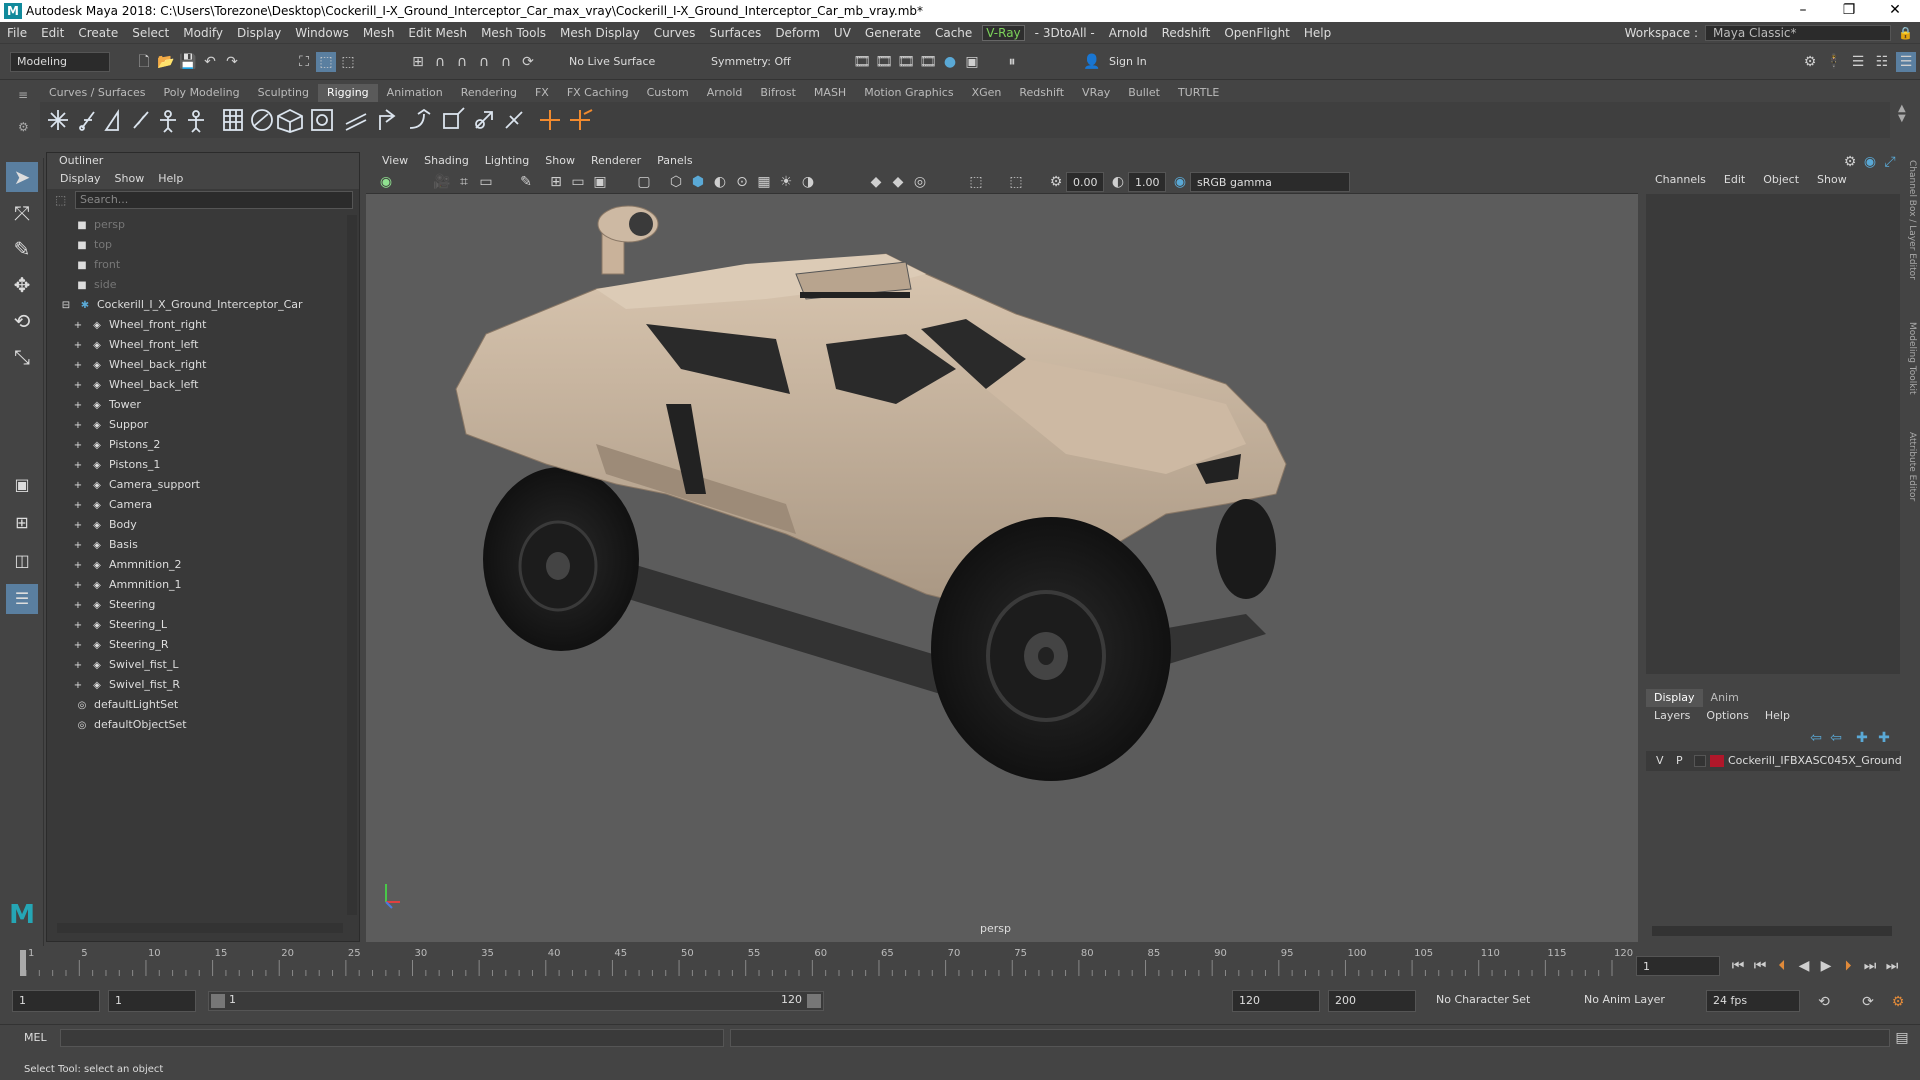  What do you see at coordinates (906, 62) in the screenshot?
I see `ipr-render-icon: 🎞` at bounding box center [906, 62].